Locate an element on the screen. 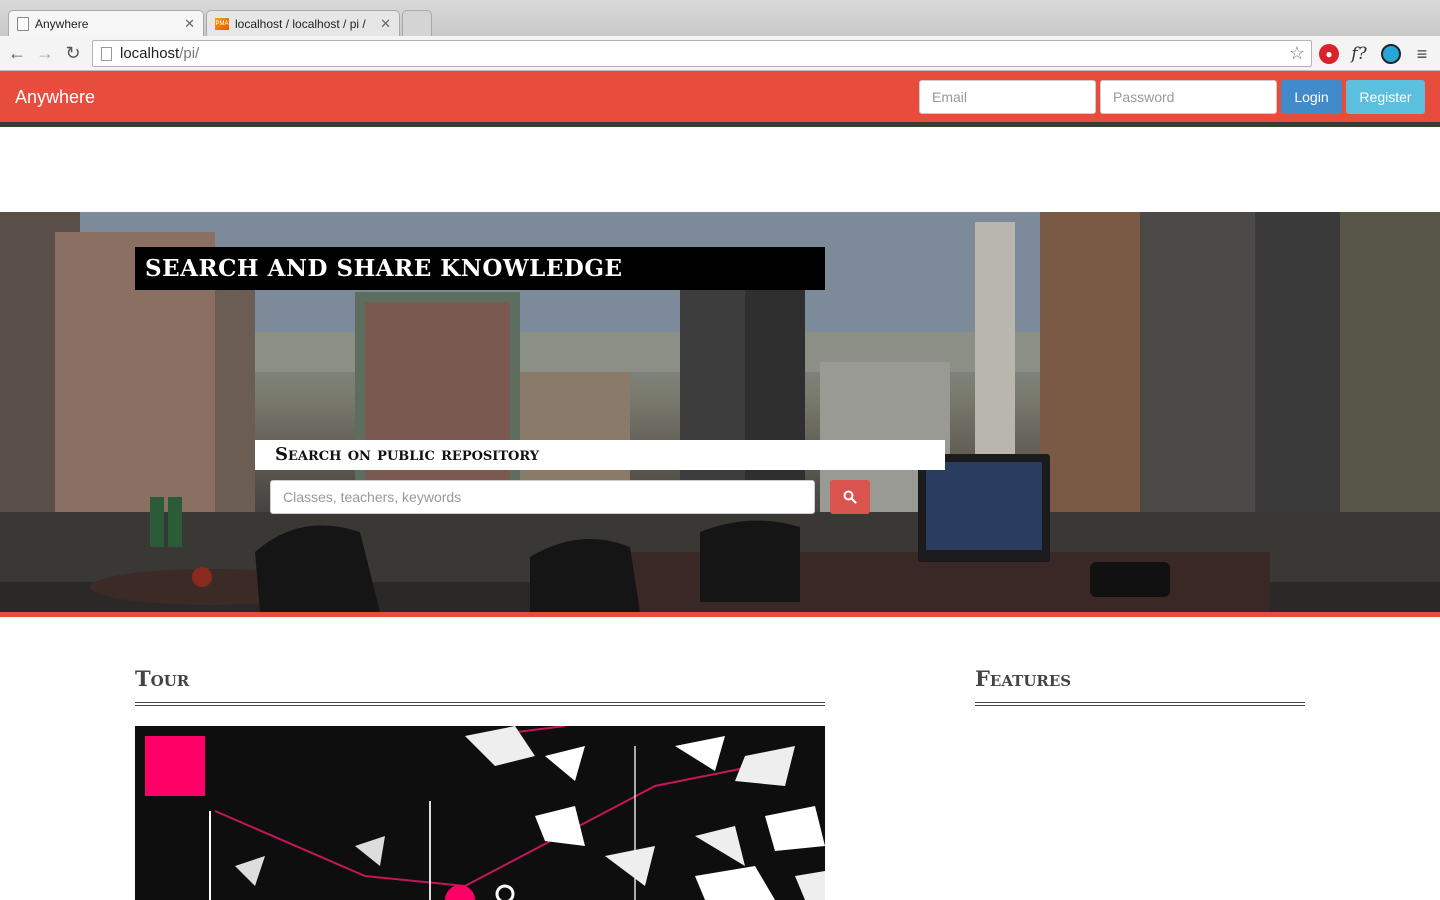 Image resolution: width=1440 pixels, height=900 pixels. hero-title-box: SEARCH AND SHARE KNOWLEDGE is located at coordinates (480, 268).